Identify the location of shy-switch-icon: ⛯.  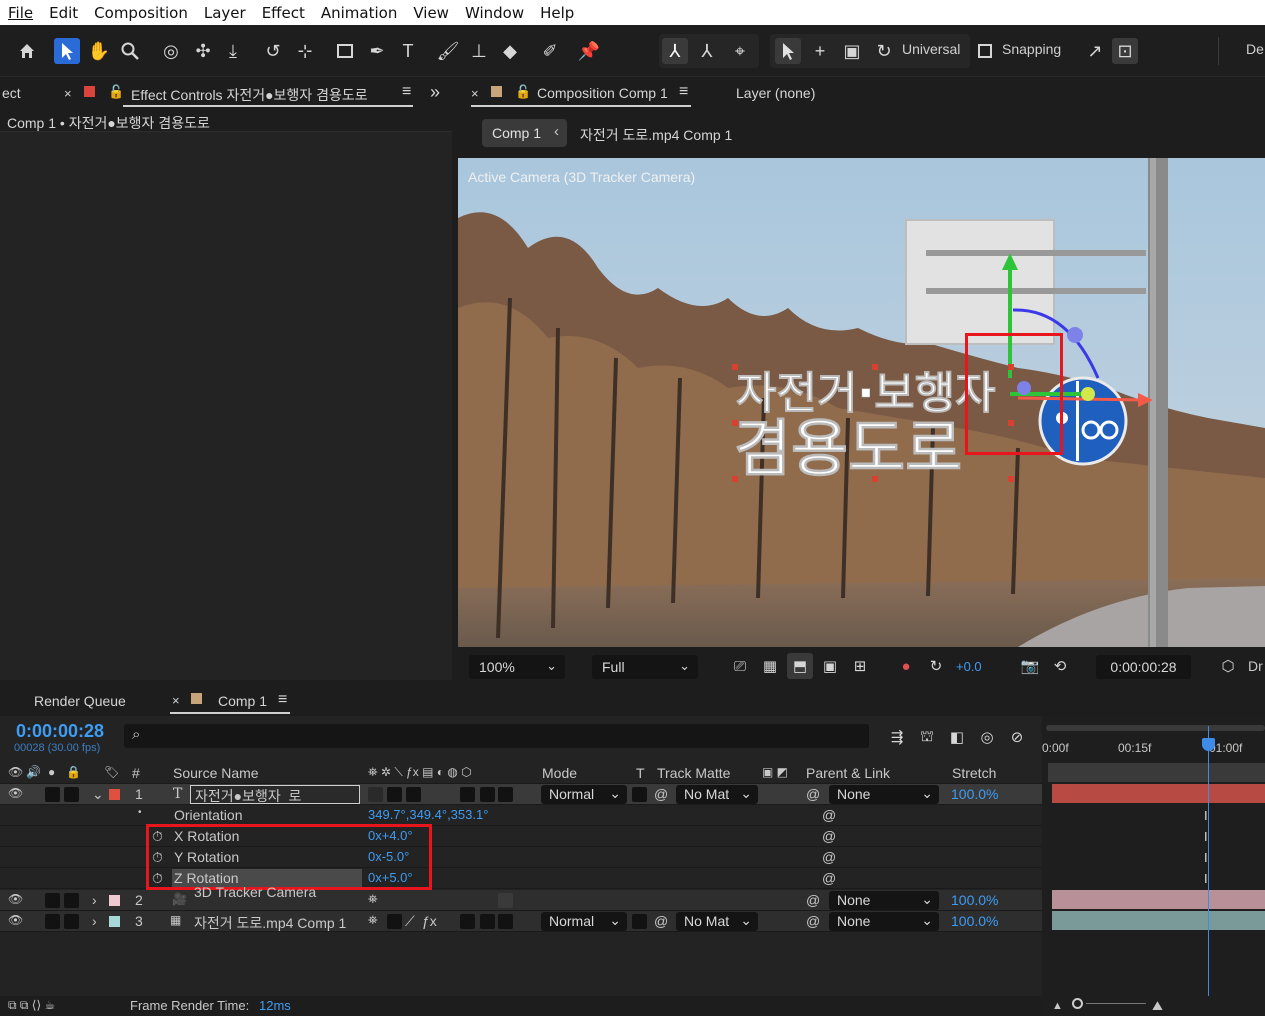
(373, 920).